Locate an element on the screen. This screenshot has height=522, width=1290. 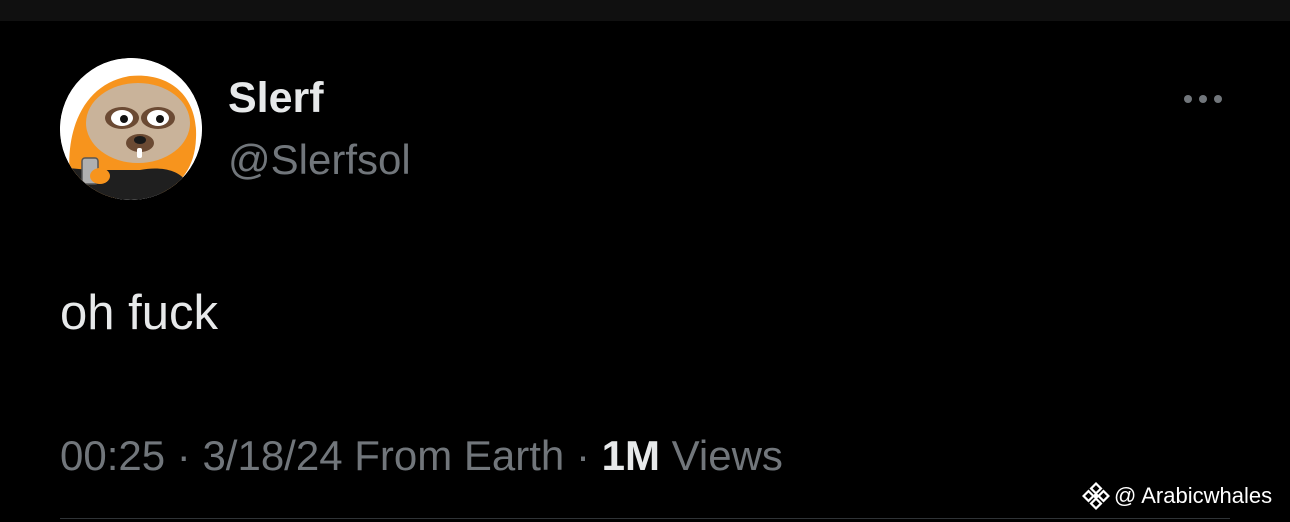
more-options-button is located at coordinates (1203, 99).